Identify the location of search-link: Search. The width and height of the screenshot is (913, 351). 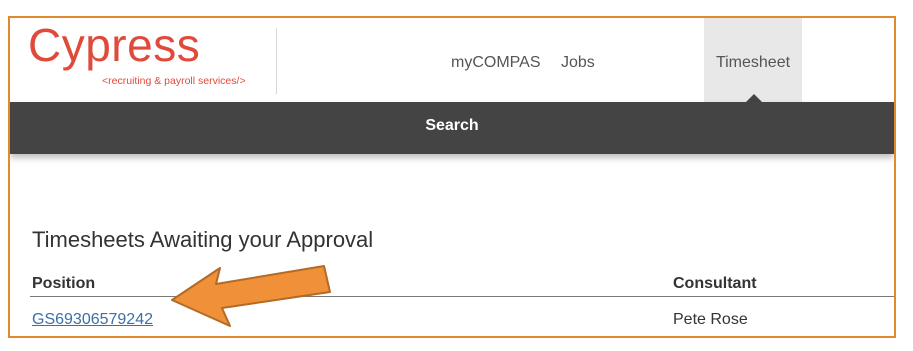
(452, 126).